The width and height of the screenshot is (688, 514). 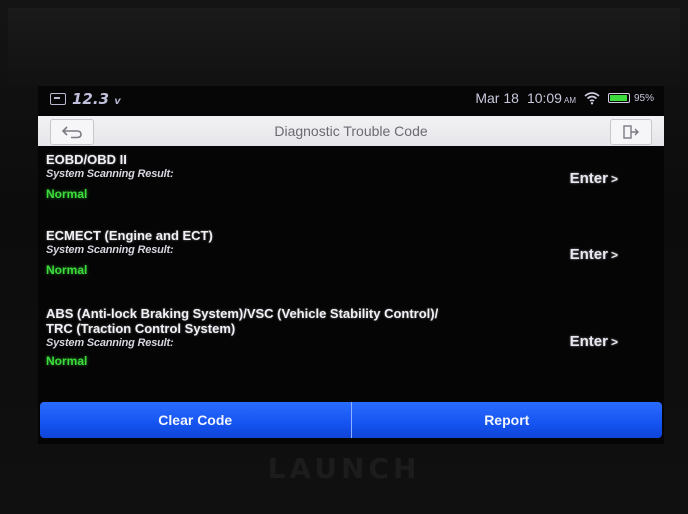 I want to click on title-bar: Diagnostic Trouble Code, so click(x=351, y=131).